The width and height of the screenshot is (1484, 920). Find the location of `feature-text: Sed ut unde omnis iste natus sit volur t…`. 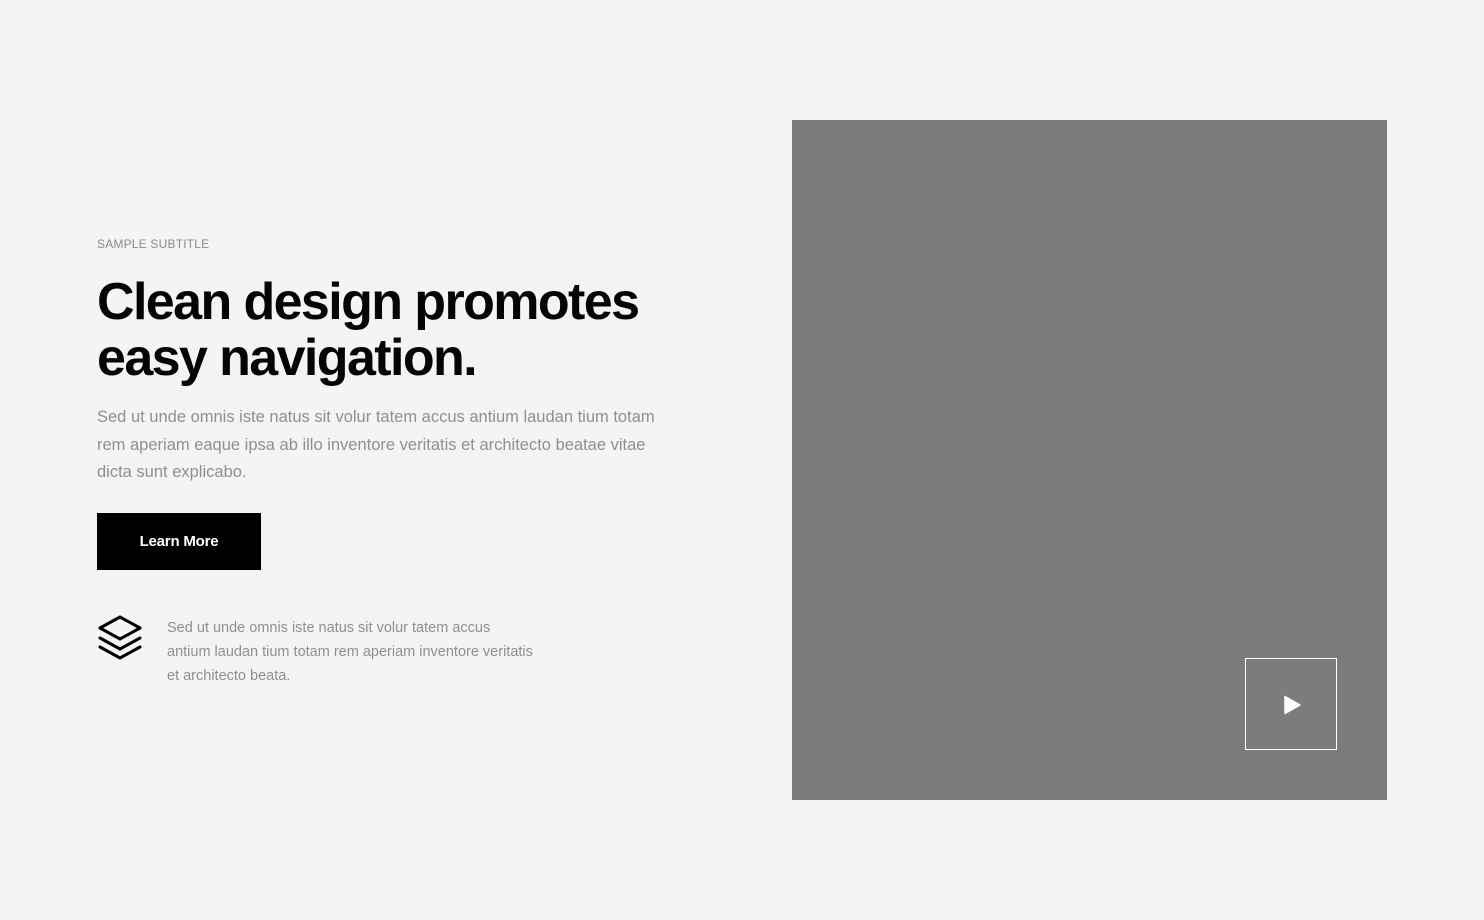

feature-text: Sed ut unde omnis iste natus sit volur t… is located at coordinates (350, 652).